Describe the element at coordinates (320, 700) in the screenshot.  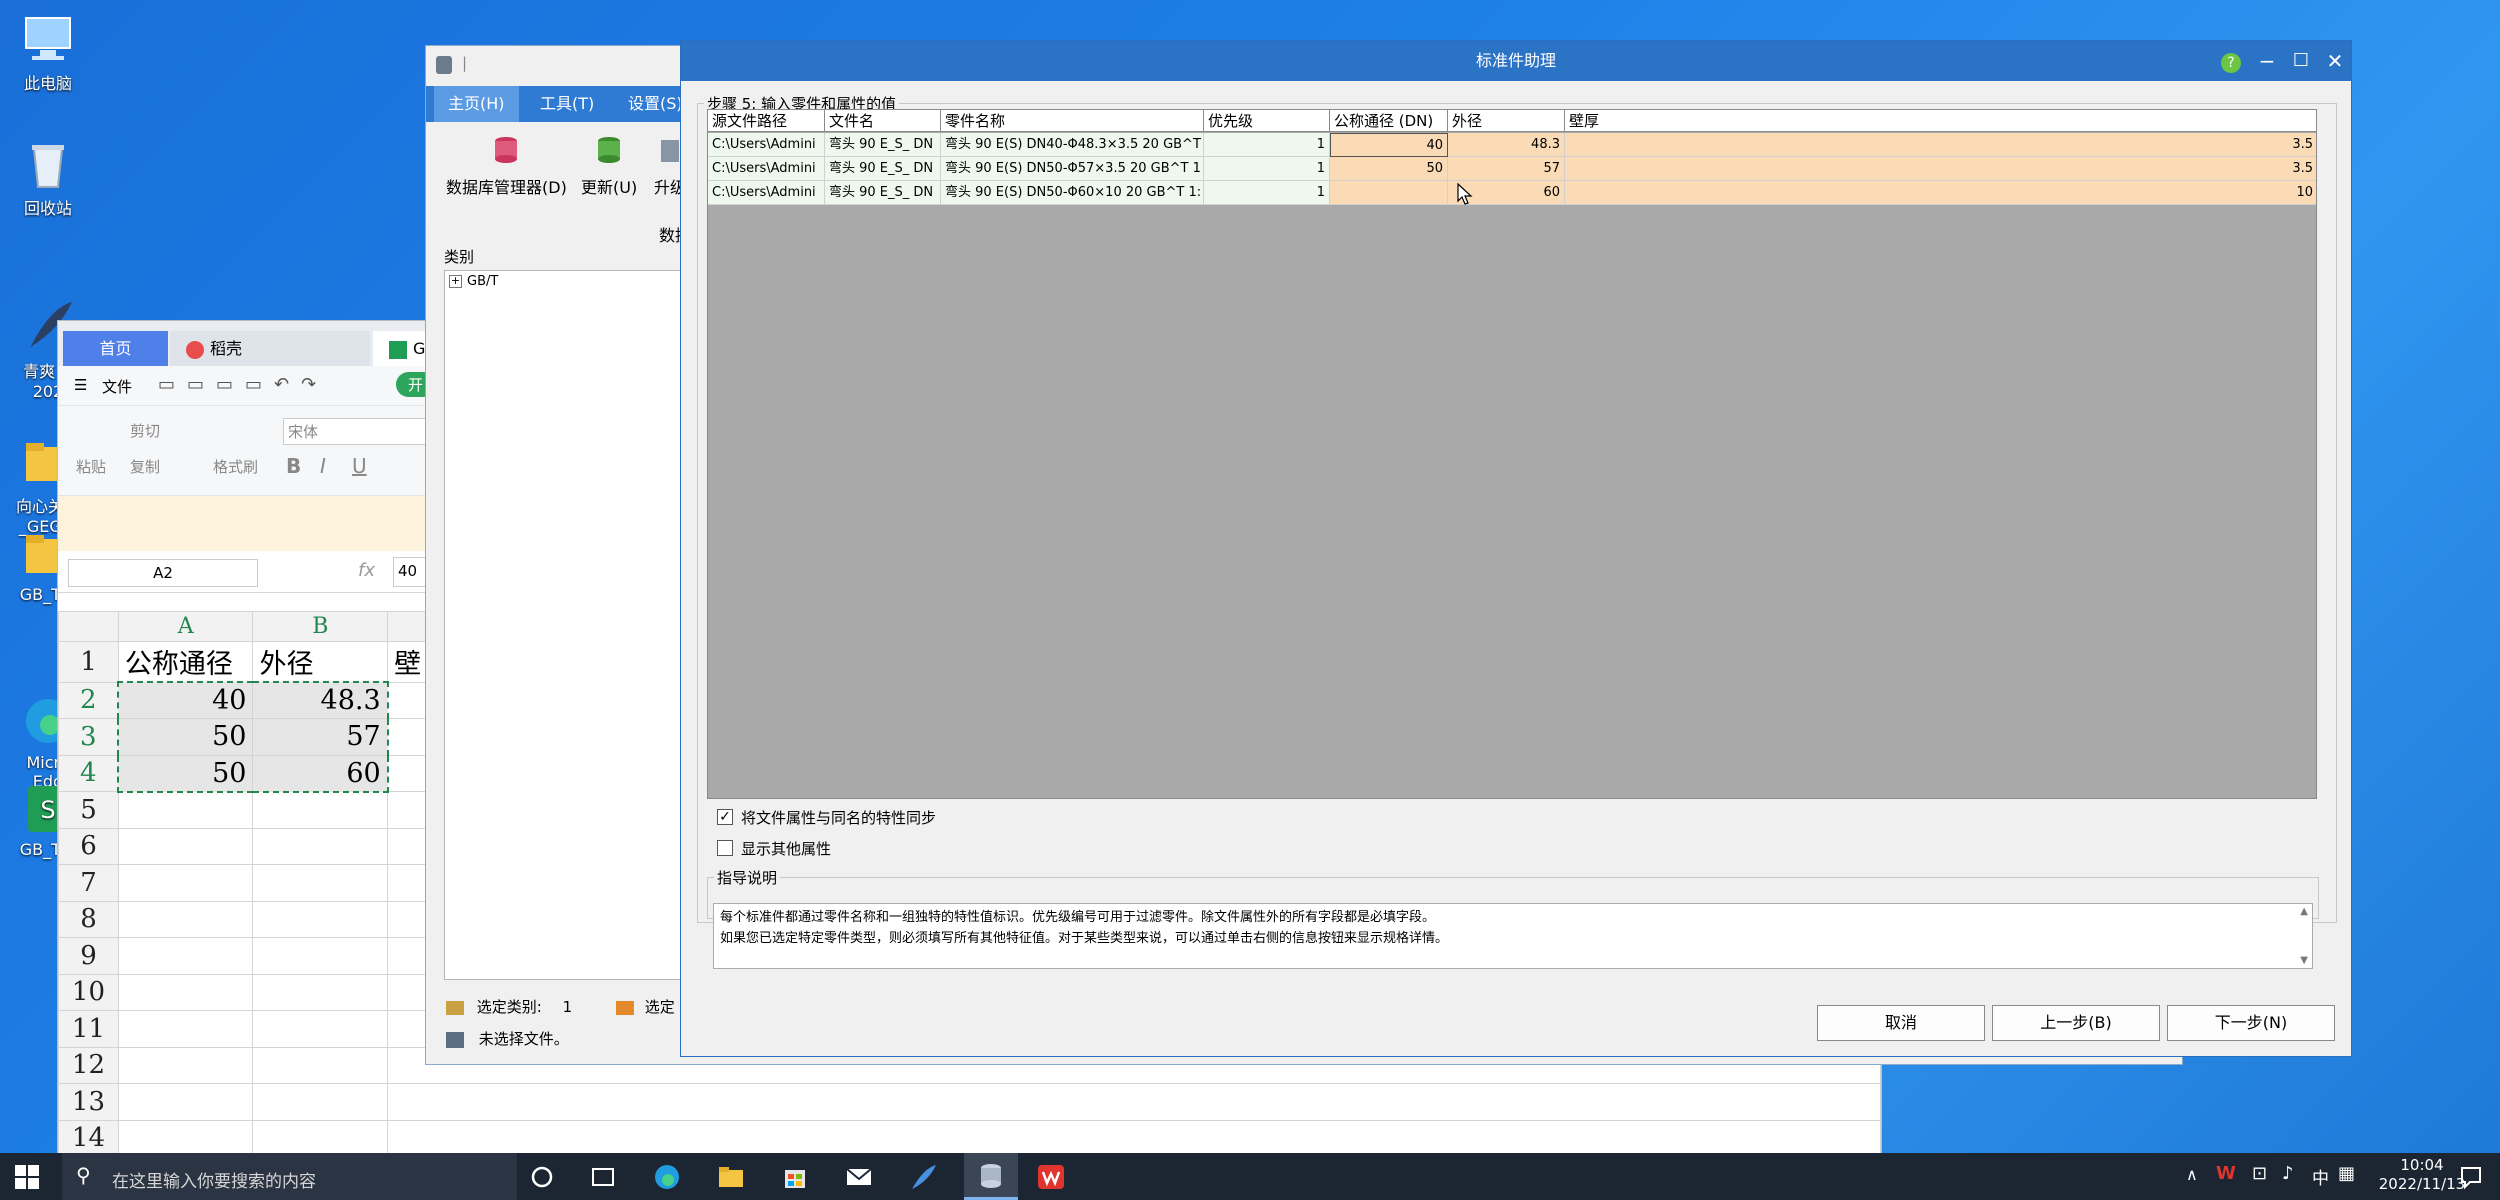
I see `cell: 48.3` at that location.